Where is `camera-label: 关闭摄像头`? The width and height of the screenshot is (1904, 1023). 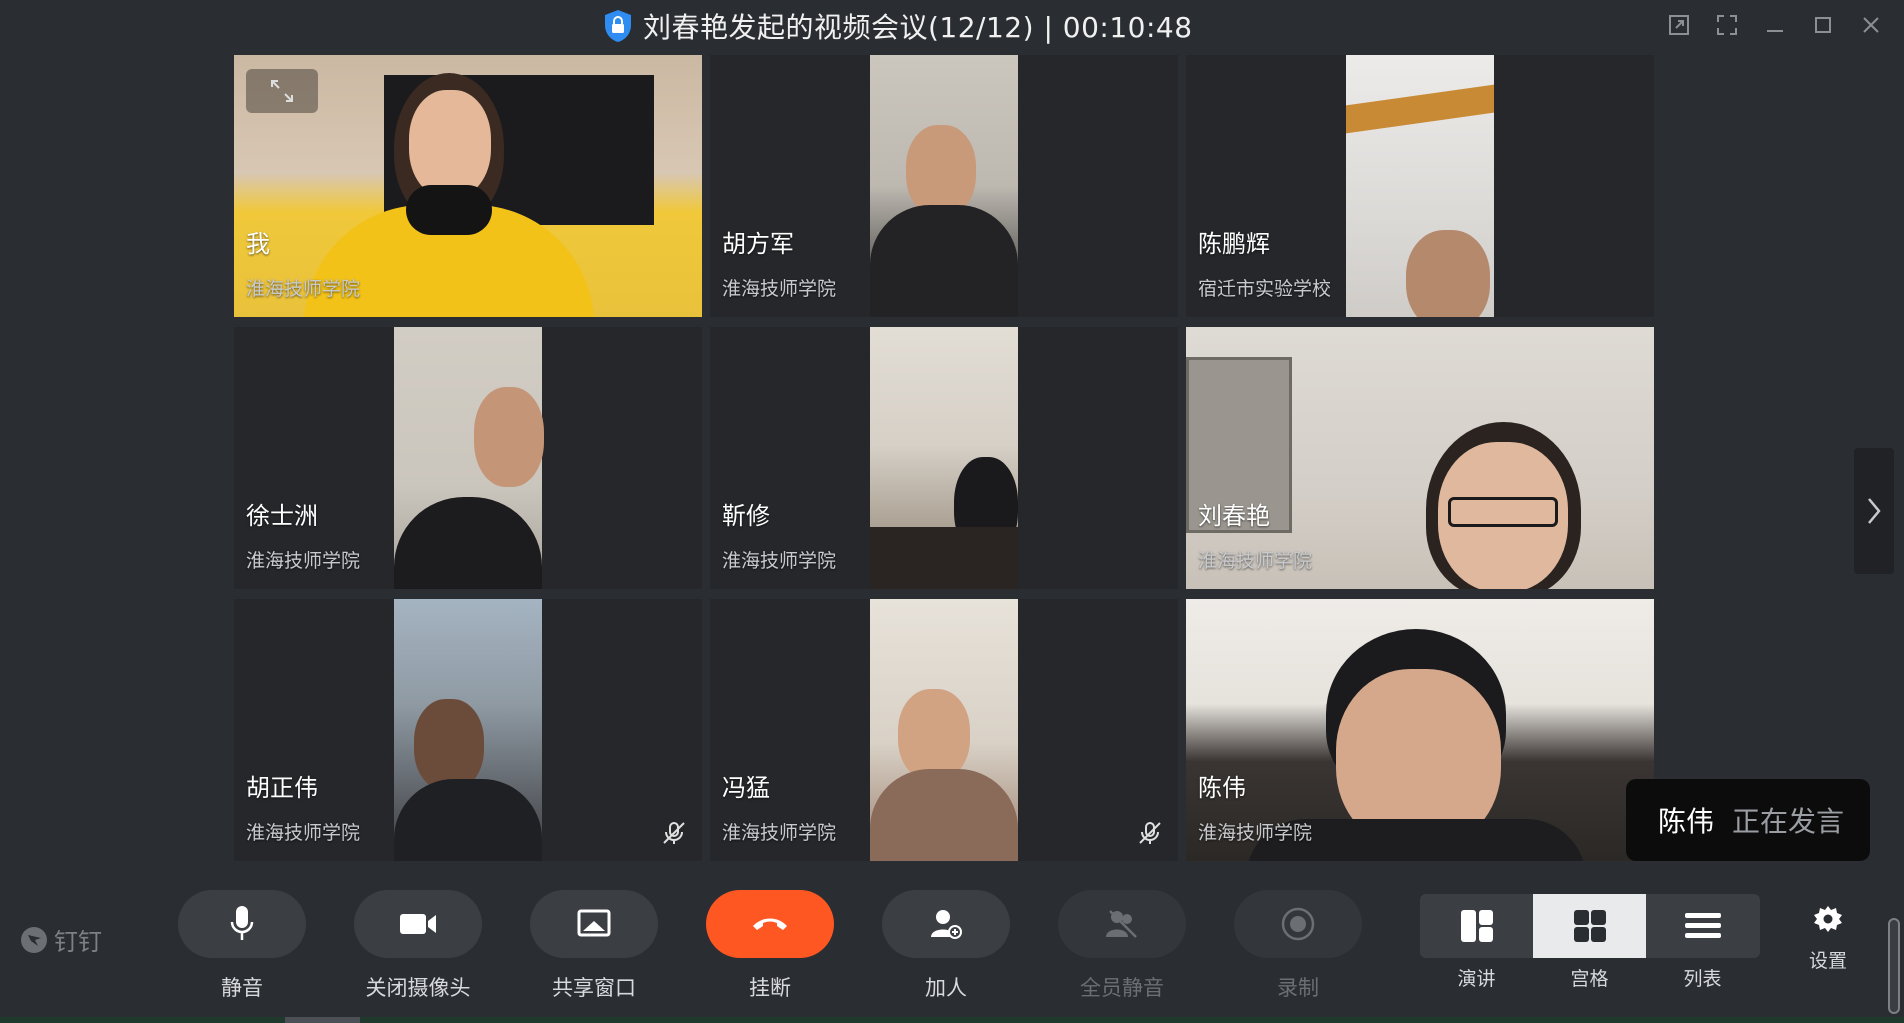
camera-label: 关闭摄像头 is located at coordinates (418, 988).